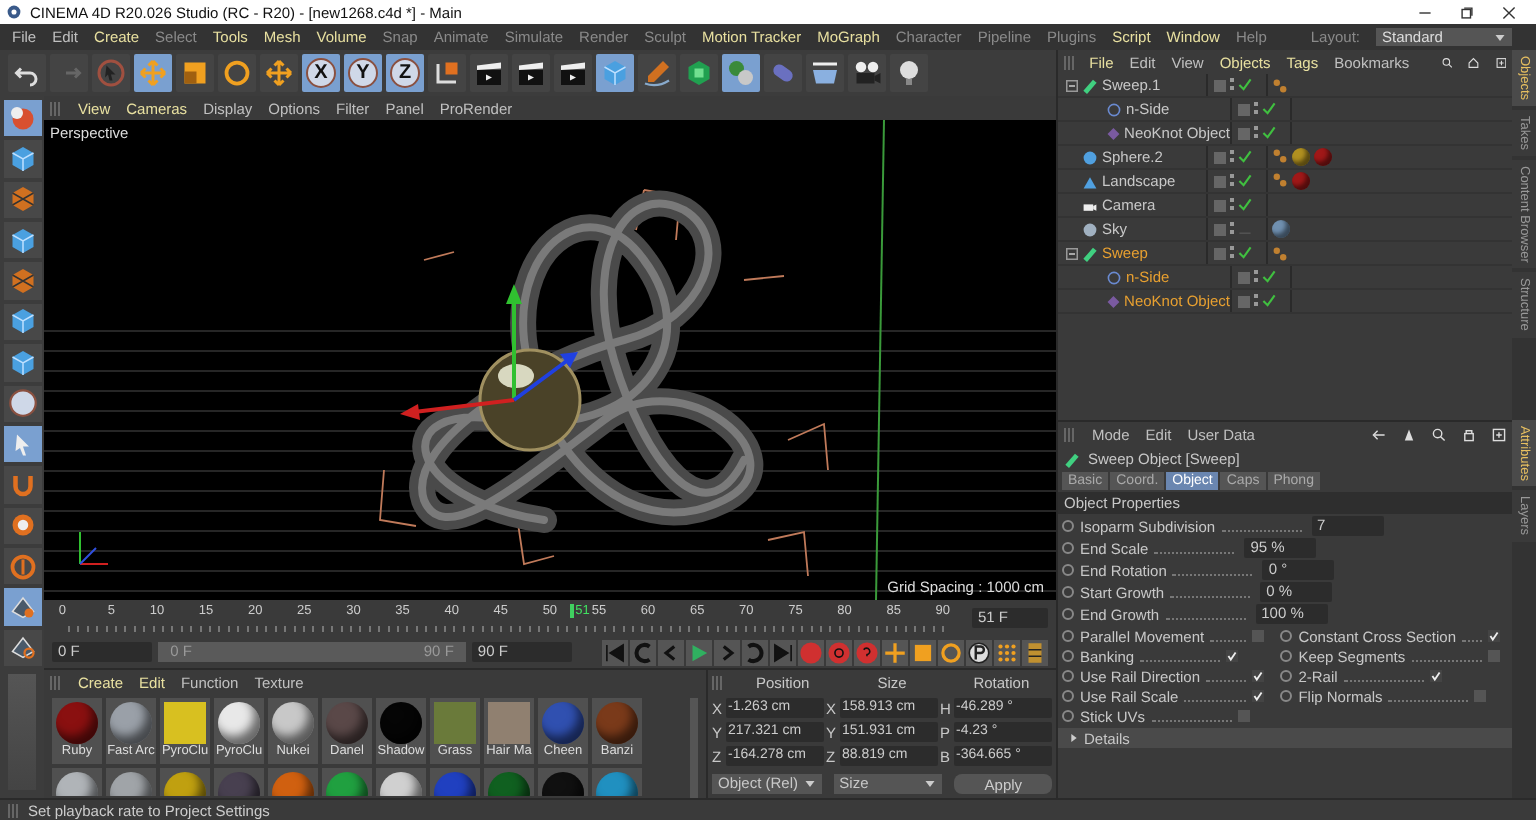 The height and width of the screenshot is (820, 1536). I want to click on rotate-key-icon, so click(950, 652).